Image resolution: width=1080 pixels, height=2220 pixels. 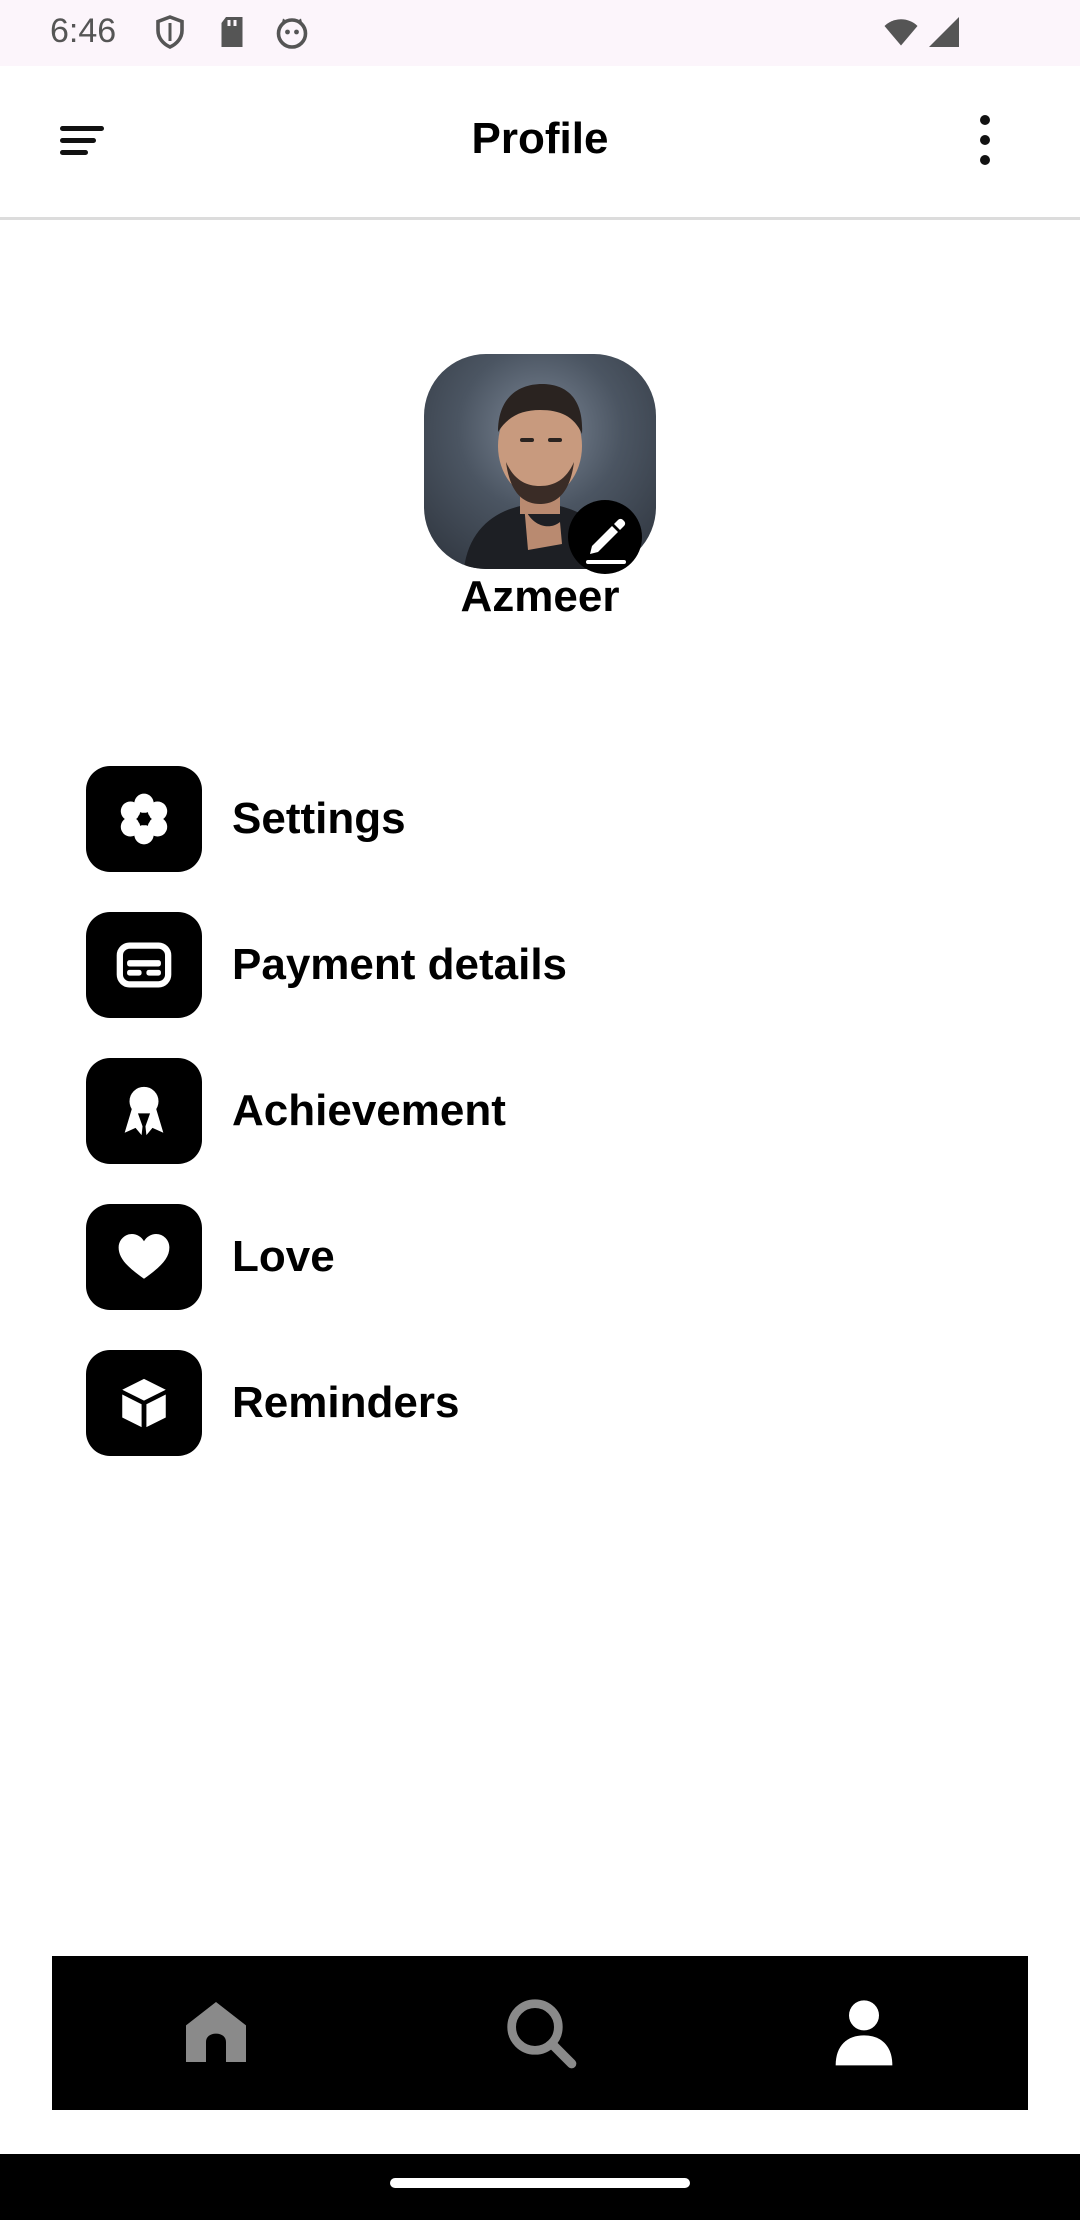 I want to click on menu-item-settings: Settings, so click(x=536, y=819).